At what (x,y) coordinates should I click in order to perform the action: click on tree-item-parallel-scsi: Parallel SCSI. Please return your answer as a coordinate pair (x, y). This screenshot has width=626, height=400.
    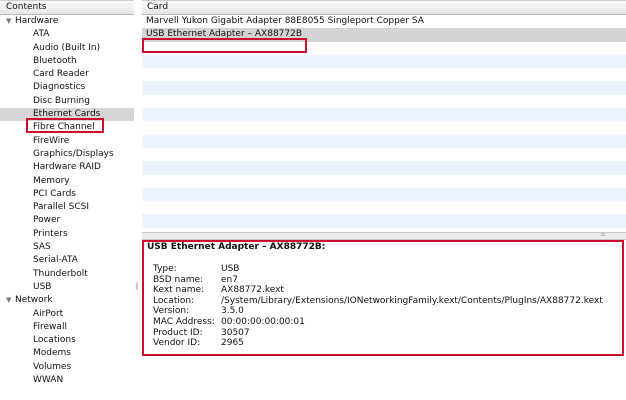
    Looking at the image, I should click on (67, 207).